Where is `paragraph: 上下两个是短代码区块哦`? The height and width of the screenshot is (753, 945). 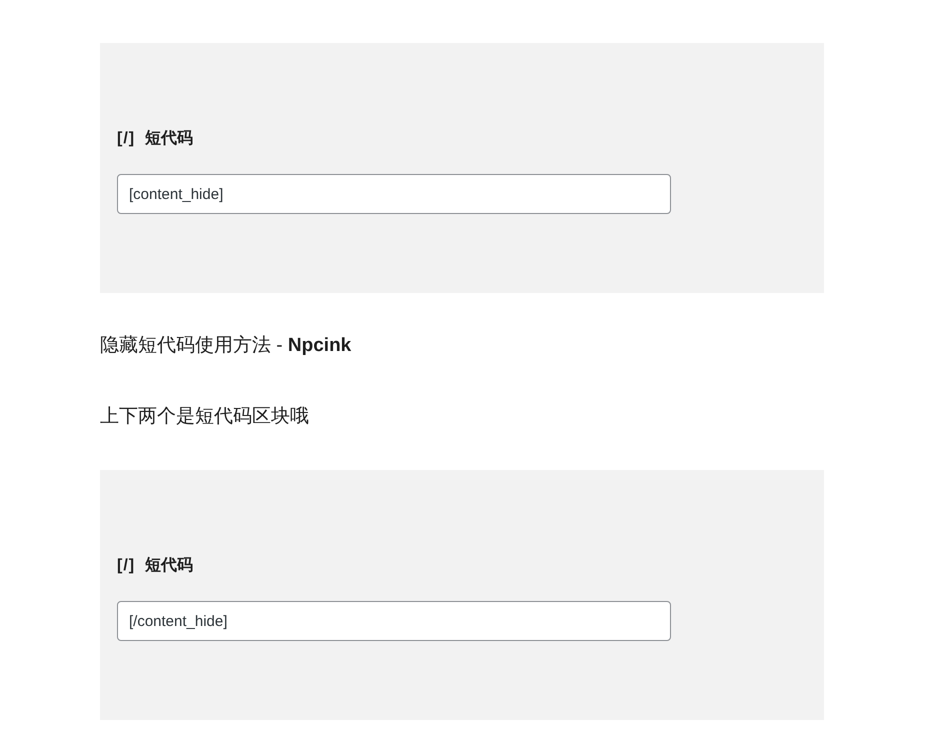 paragraph: 上下两个是短代码区块哦 is located at coordinates (205, 417).